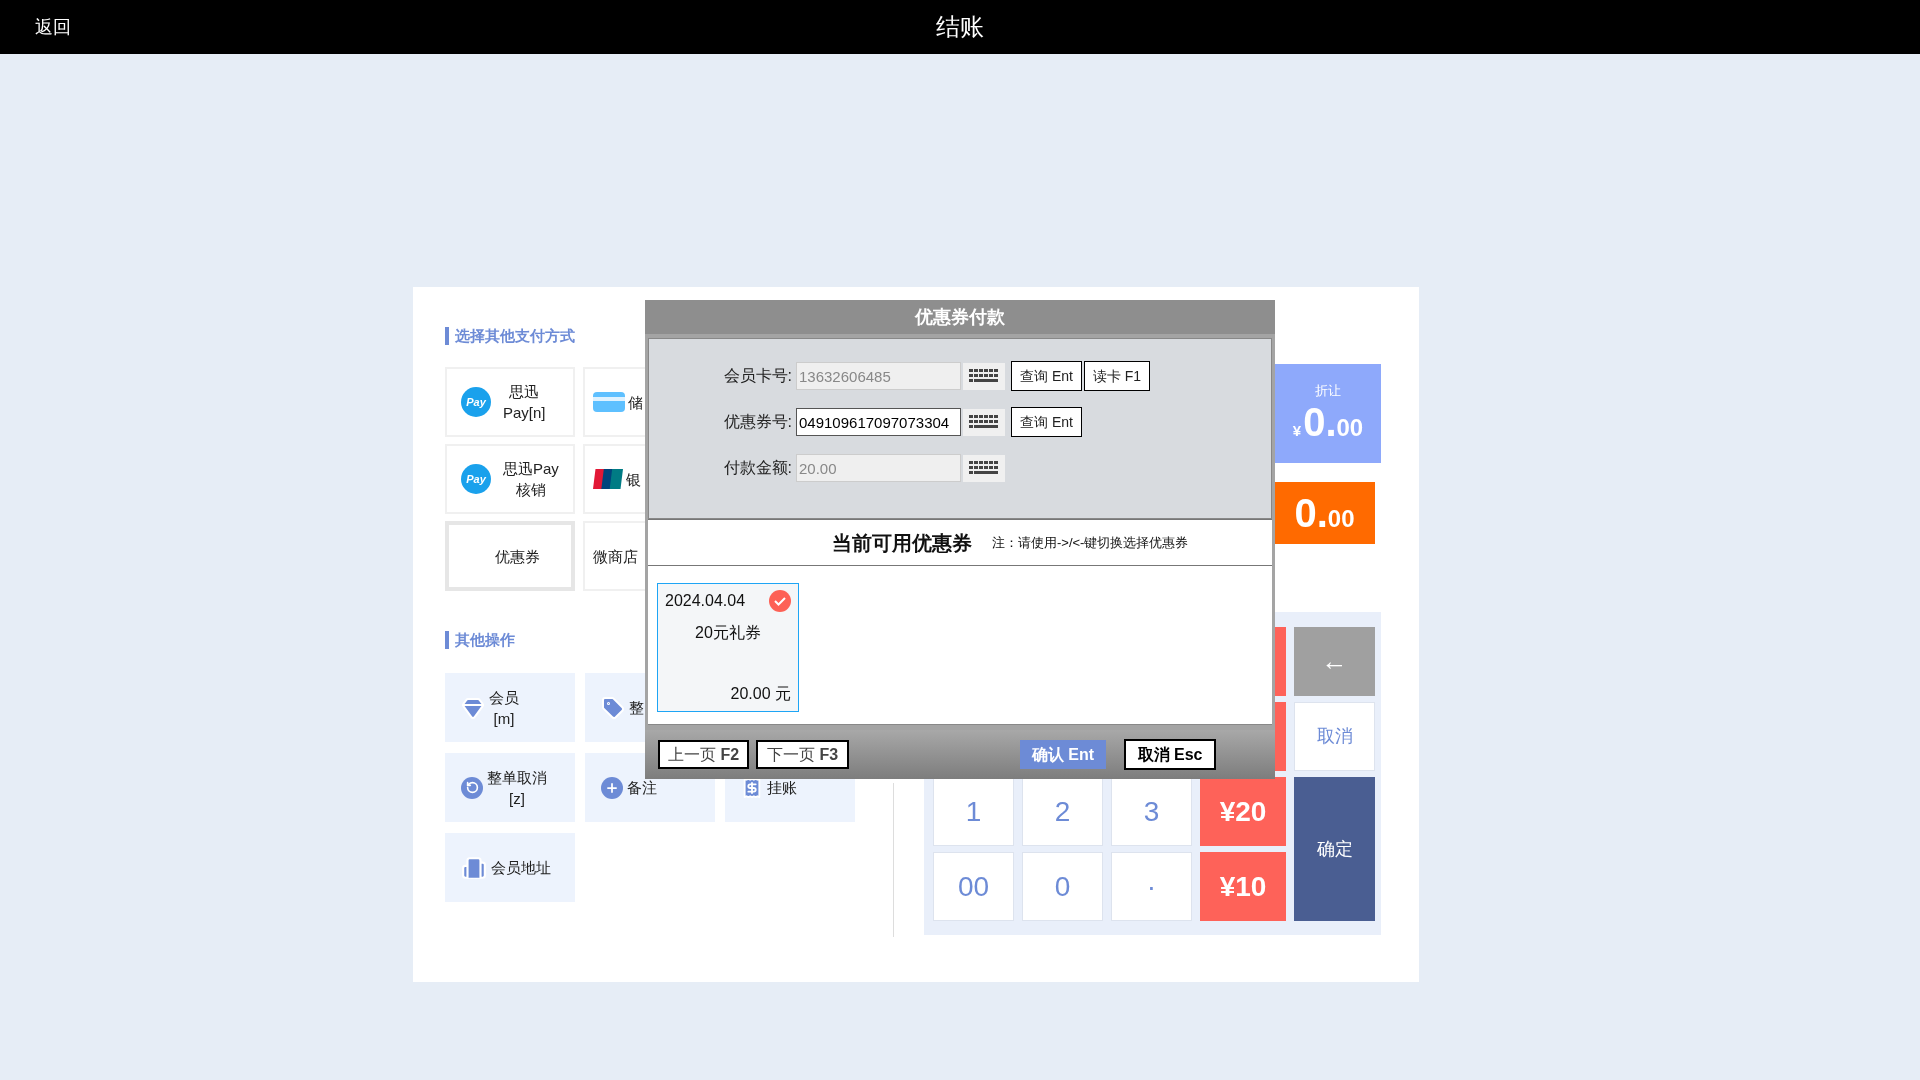 This screenshot has width=1920, height=1080. Describe the element at coordinates (1046, 422) in the screenshot. I see `dialog-button: 查询 Ent` at that location.